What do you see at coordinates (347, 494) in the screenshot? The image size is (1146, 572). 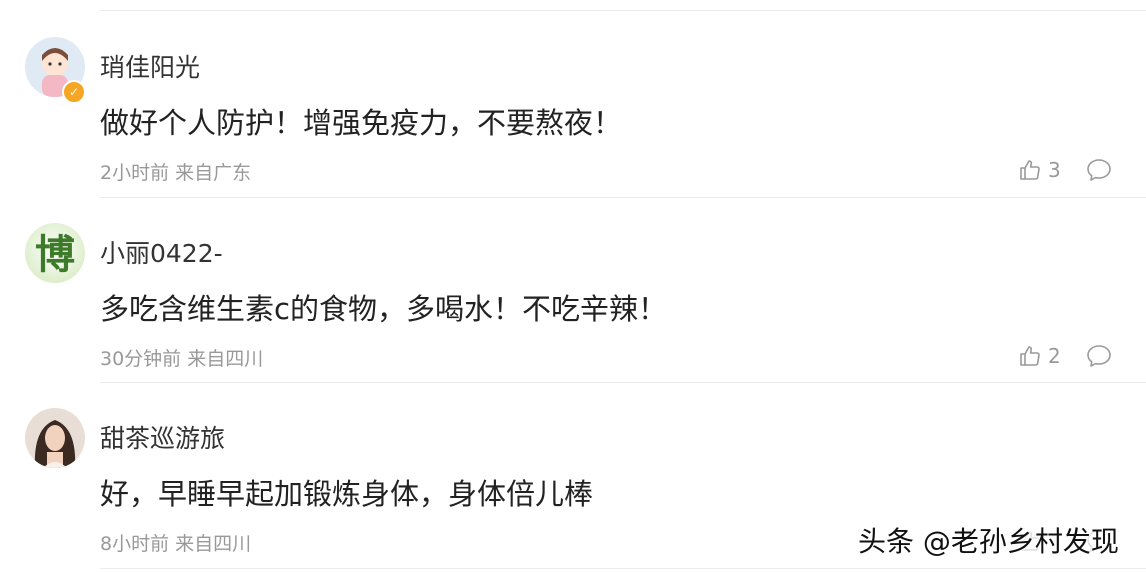 I see `comment-content: 好，早睡早起加锻炼身体，身体倍儿棒` at bounding box center [347, 494].